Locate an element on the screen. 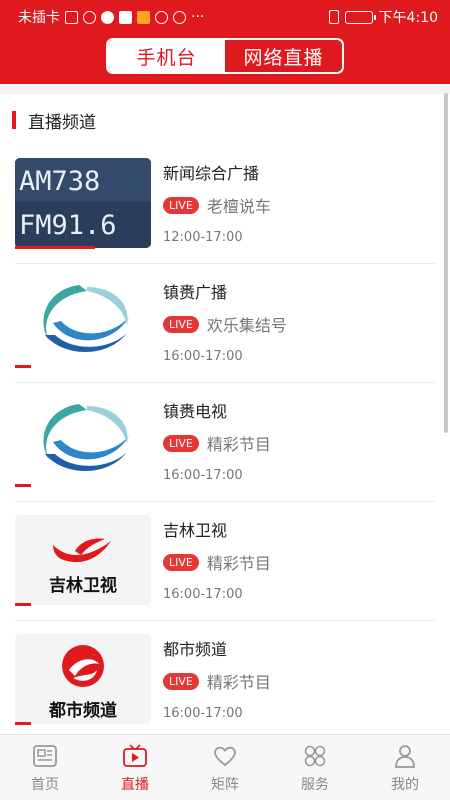  app-notification-icon is located at coordinates (143, 17).